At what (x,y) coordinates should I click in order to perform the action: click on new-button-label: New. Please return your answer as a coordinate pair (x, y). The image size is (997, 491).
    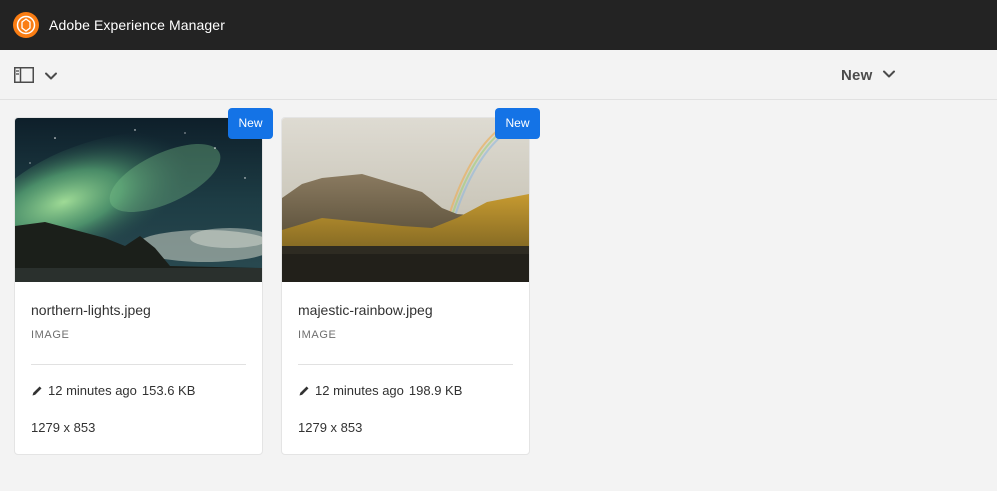
    Looking at the image, I should click on (857, 75).